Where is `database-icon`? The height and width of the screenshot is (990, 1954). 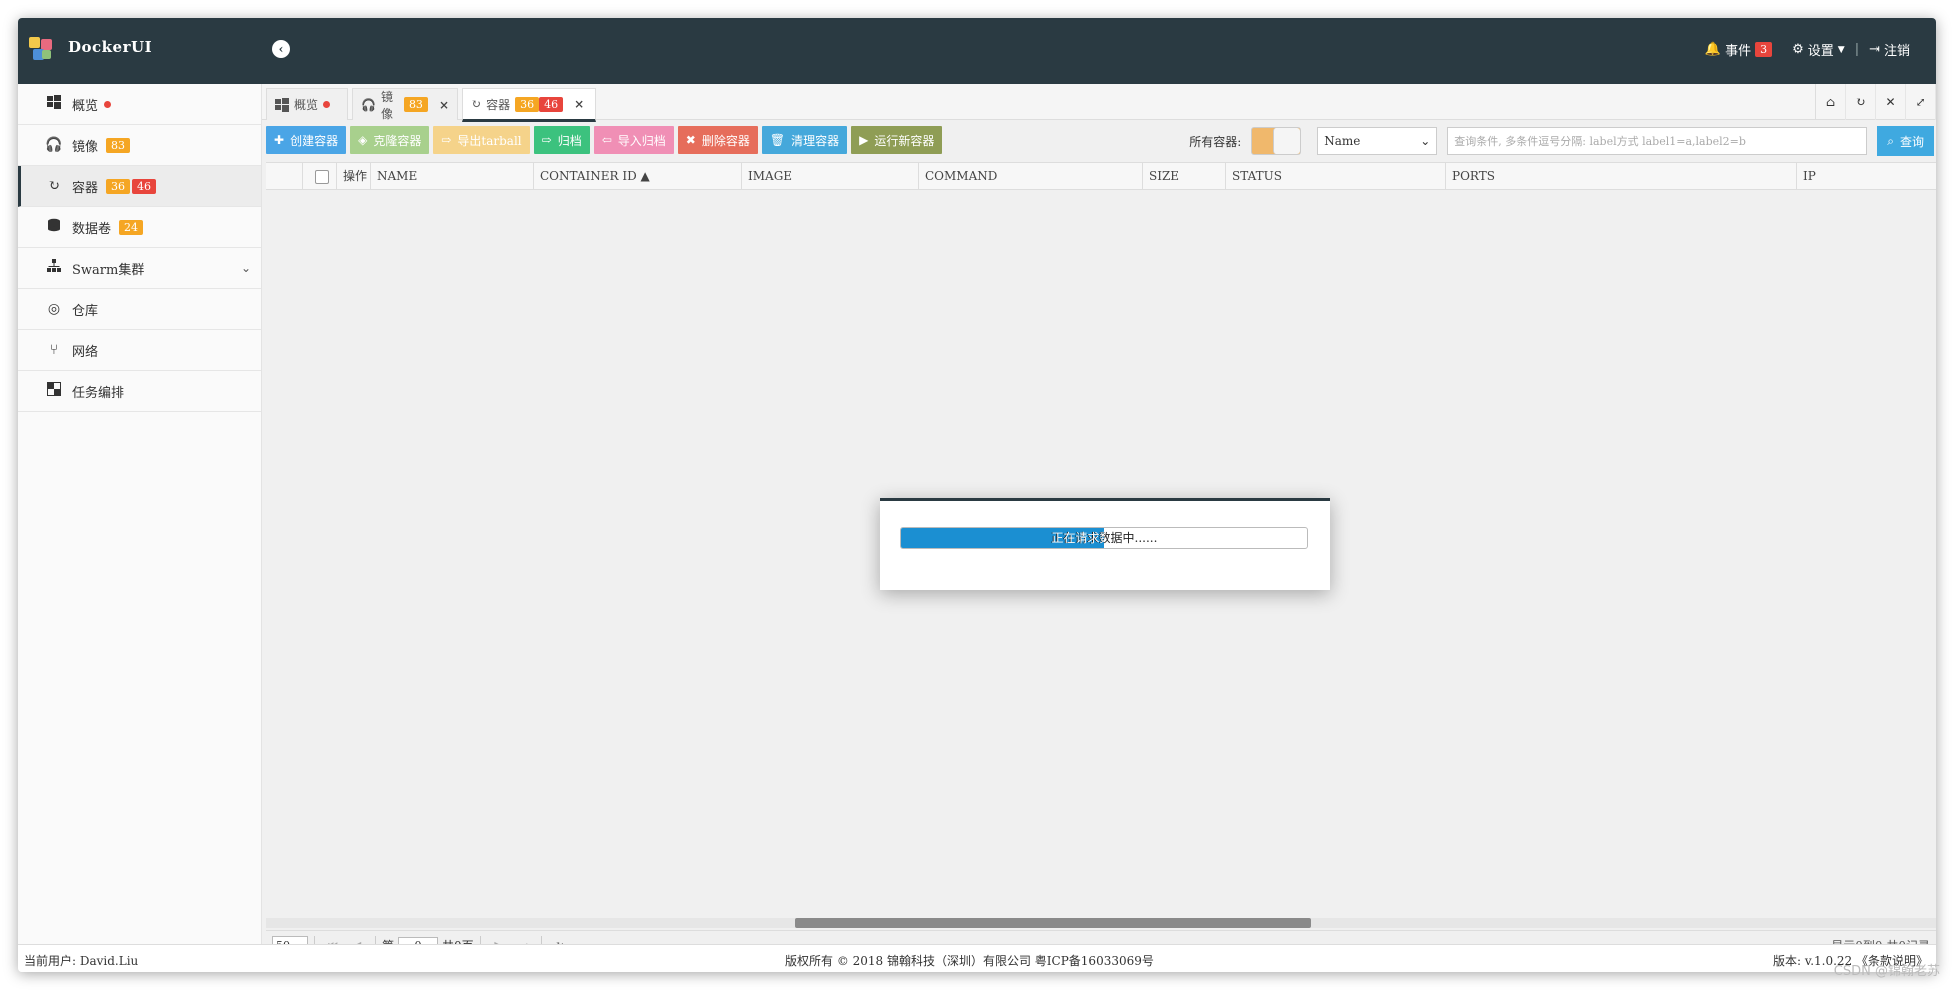 database-icon is located at coordinates (54, 227).